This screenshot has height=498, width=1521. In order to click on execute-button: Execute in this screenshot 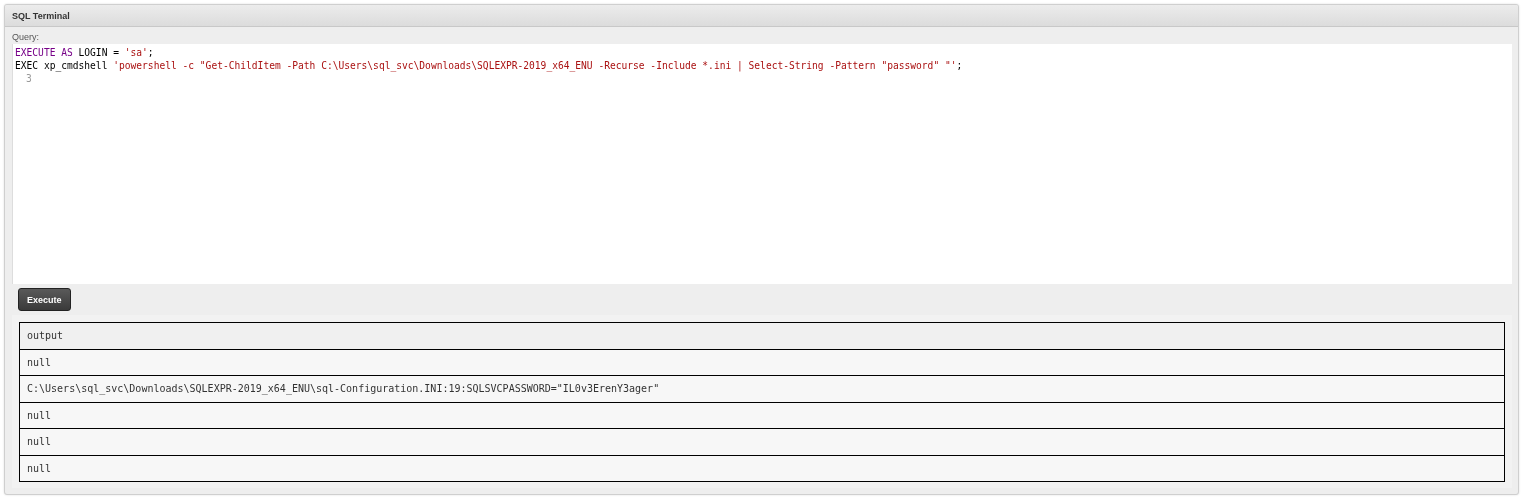, I will do `click(44, 299)`.